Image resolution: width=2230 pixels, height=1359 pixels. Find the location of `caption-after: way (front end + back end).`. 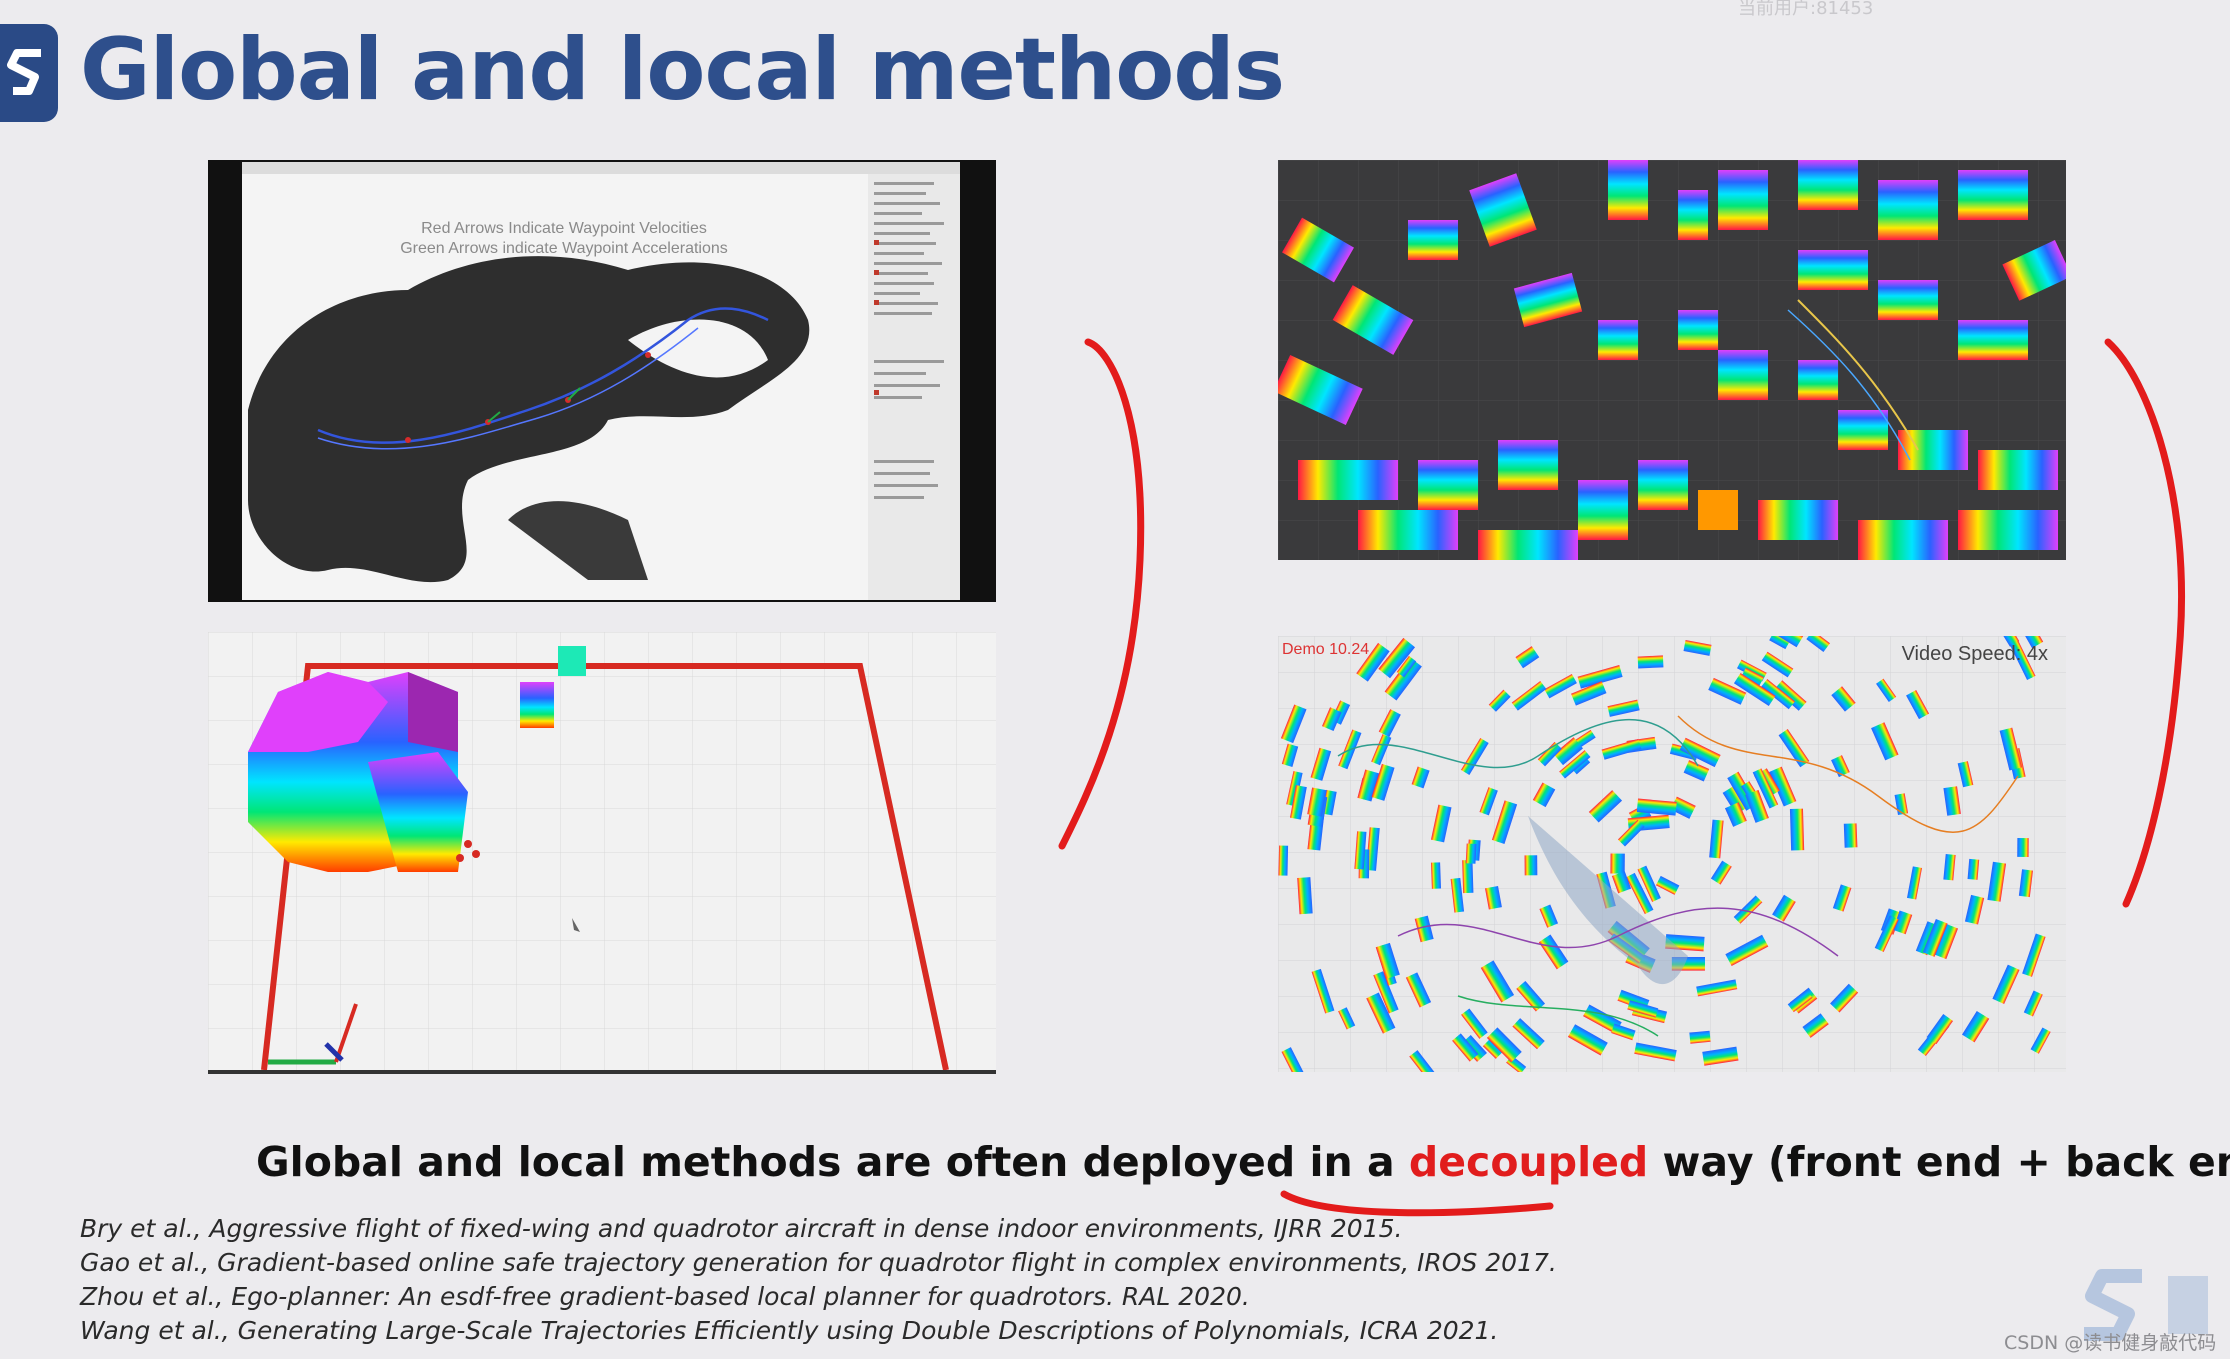

caption-after: way (front end + back end). is located at coordinates (1946, 1162).